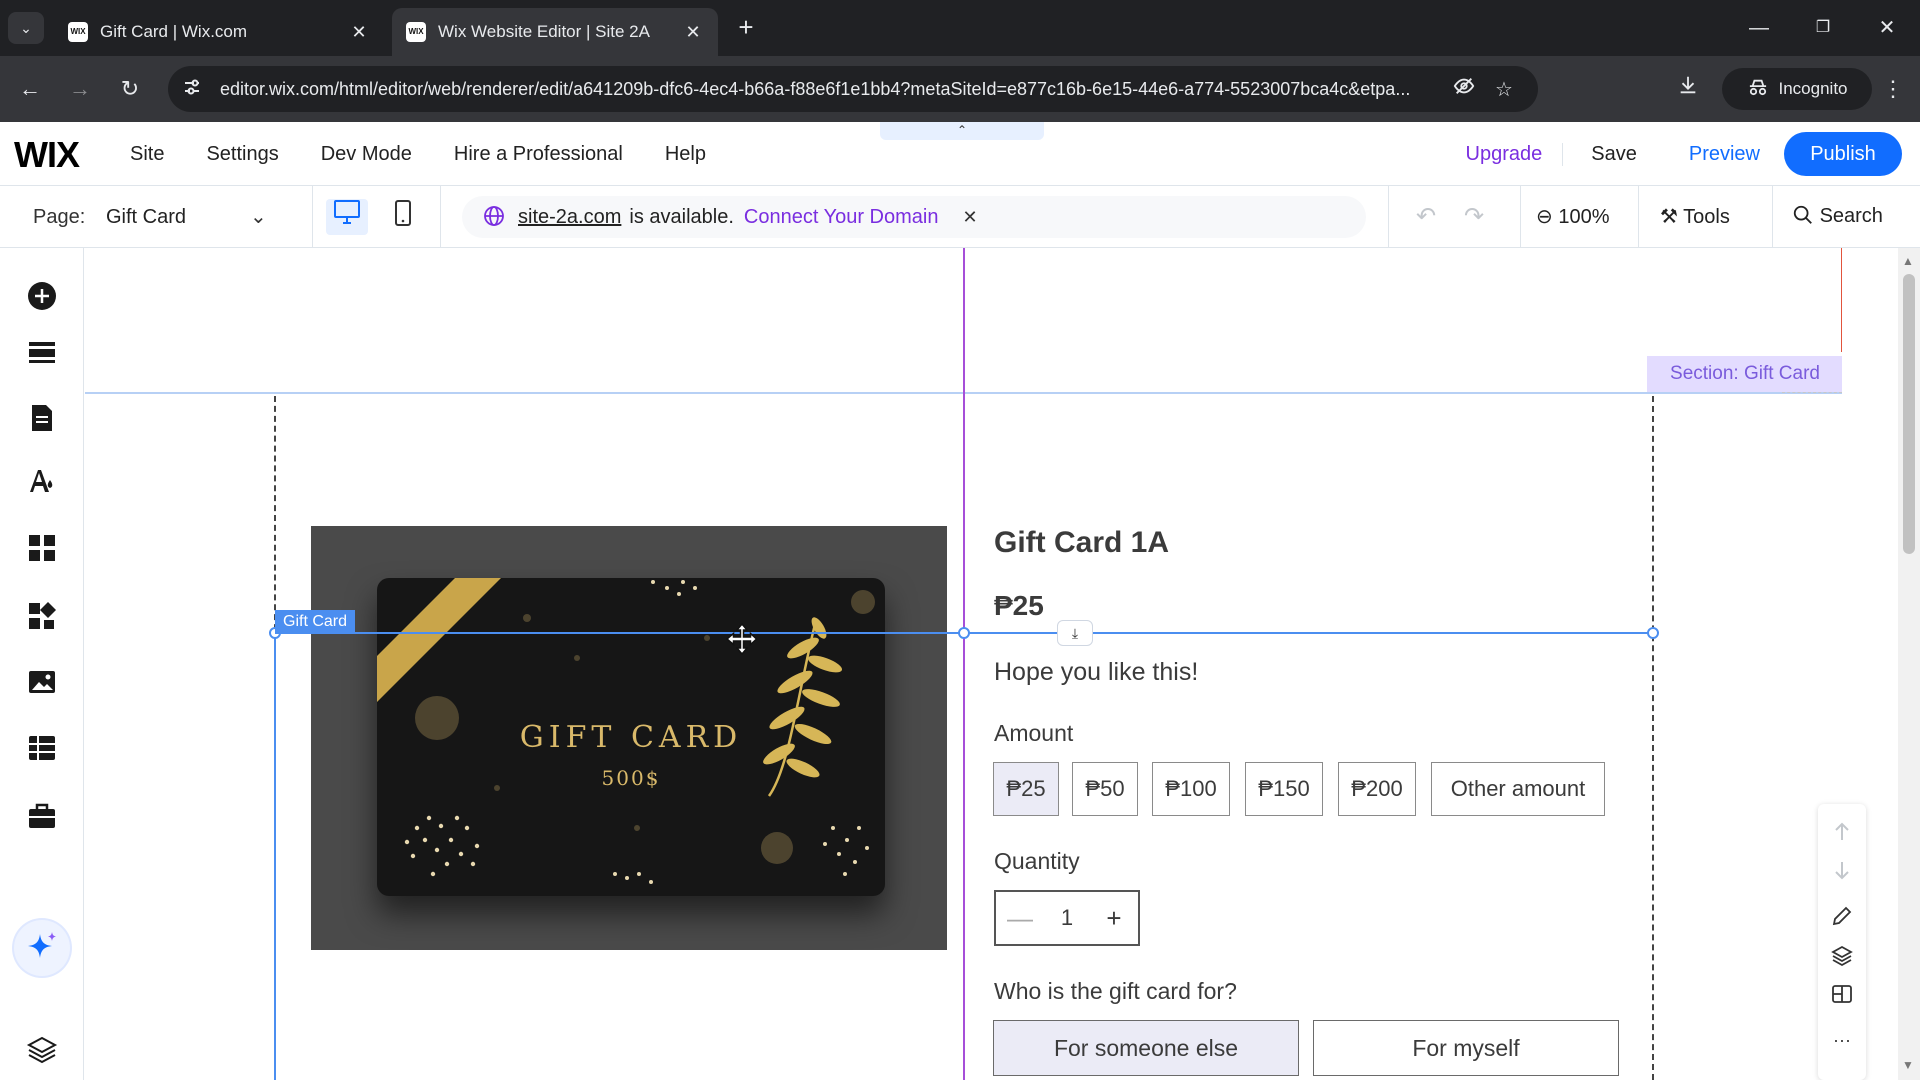  What do you see at coordinates (42, 418) in the screenshot?
I see `pages-icon` at bounding box center [42, 418].